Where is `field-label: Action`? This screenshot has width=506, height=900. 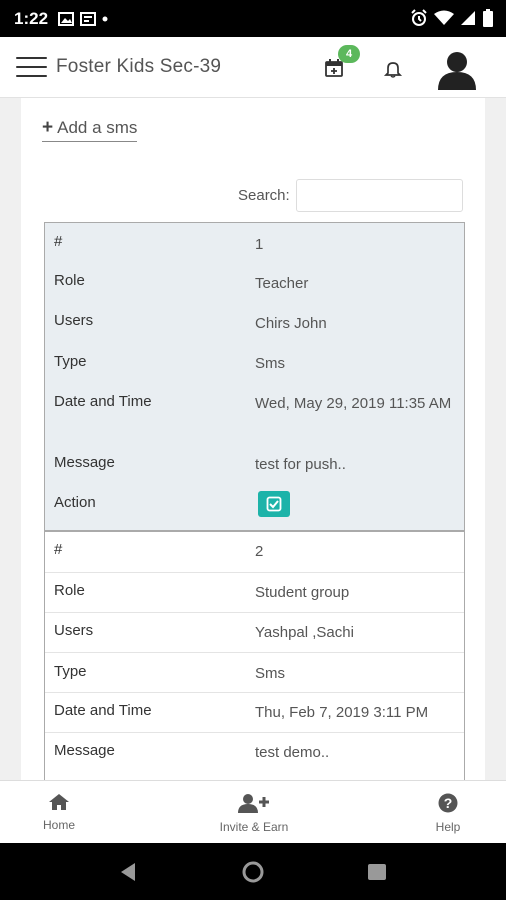 field-label: Action is located at coordinates (75, 502).